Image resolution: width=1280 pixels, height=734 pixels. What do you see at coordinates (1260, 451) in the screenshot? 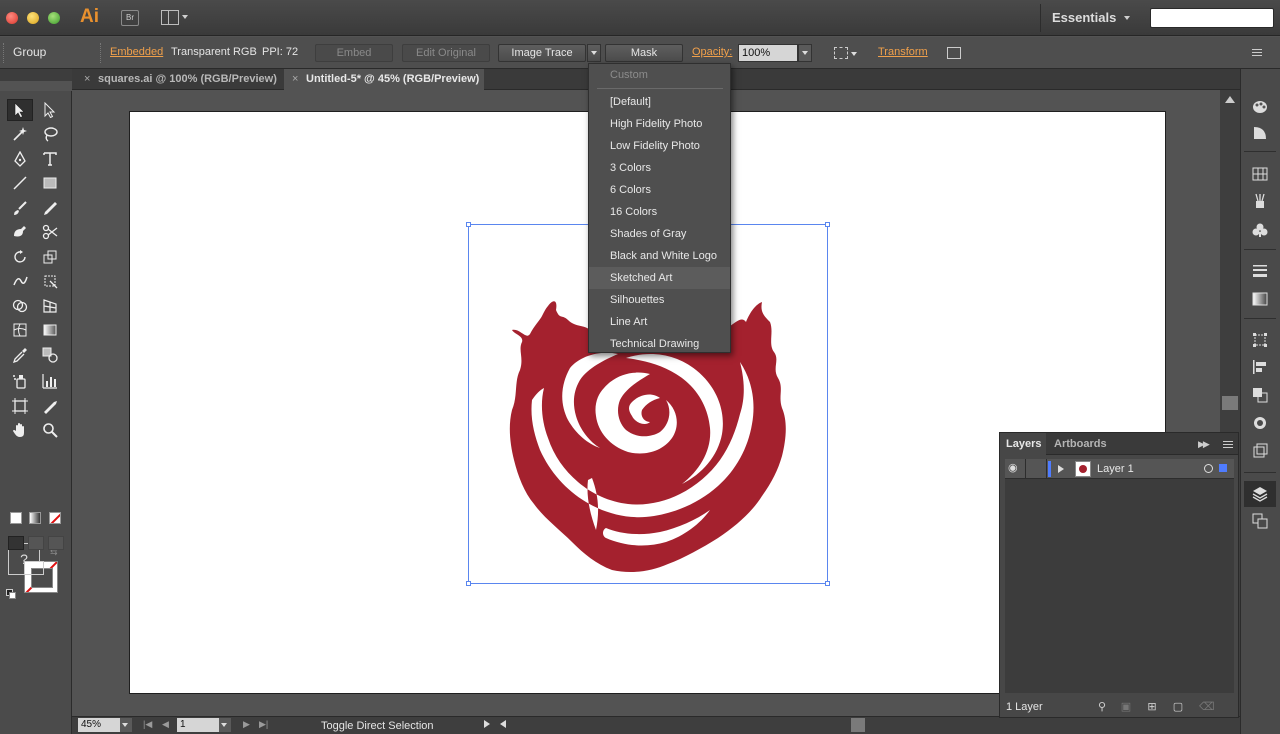
I see `graphic-styles-icon` at bounding box center [1260, 451].